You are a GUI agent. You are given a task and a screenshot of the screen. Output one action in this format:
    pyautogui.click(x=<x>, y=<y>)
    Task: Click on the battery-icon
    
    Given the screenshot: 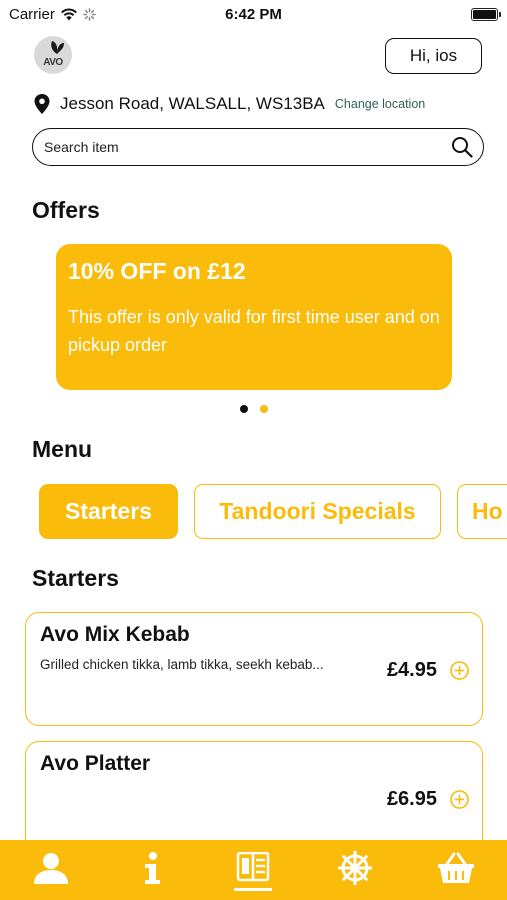 What is the action you would take?
    pyautogui.click(x=486, y=14)
    